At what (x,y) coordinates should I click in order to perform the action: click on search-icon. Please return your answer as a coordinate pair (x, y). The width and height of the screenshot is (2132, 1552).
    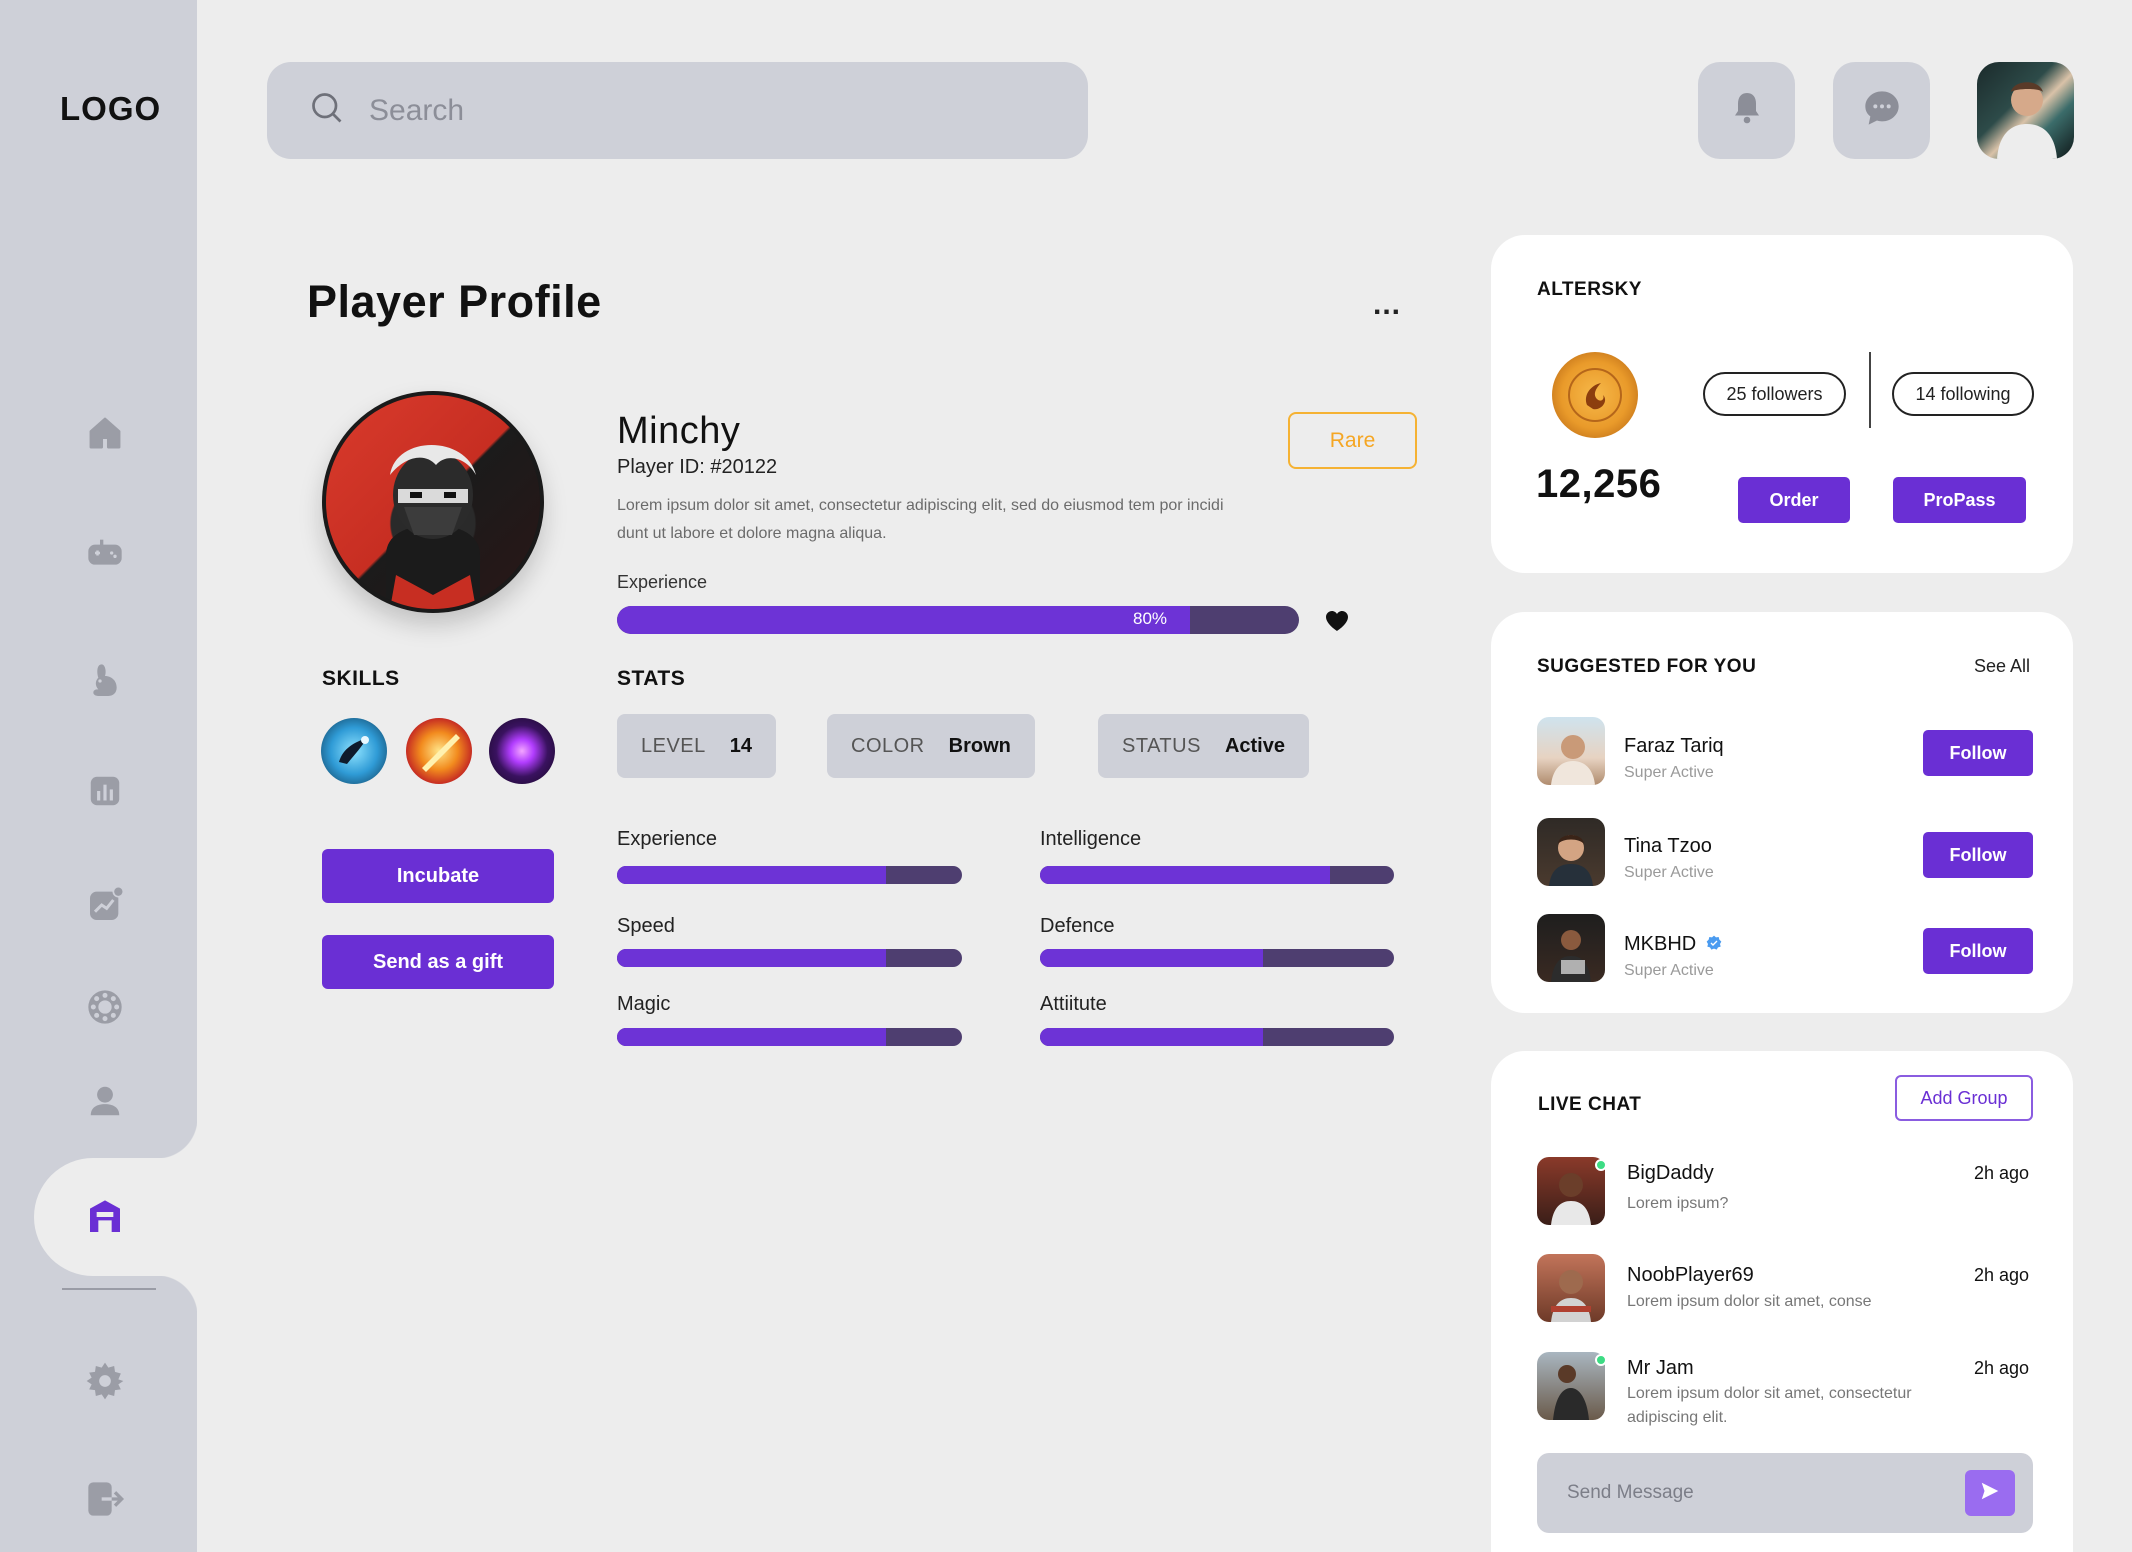
    Looking at the image, I should click on (327, 110).